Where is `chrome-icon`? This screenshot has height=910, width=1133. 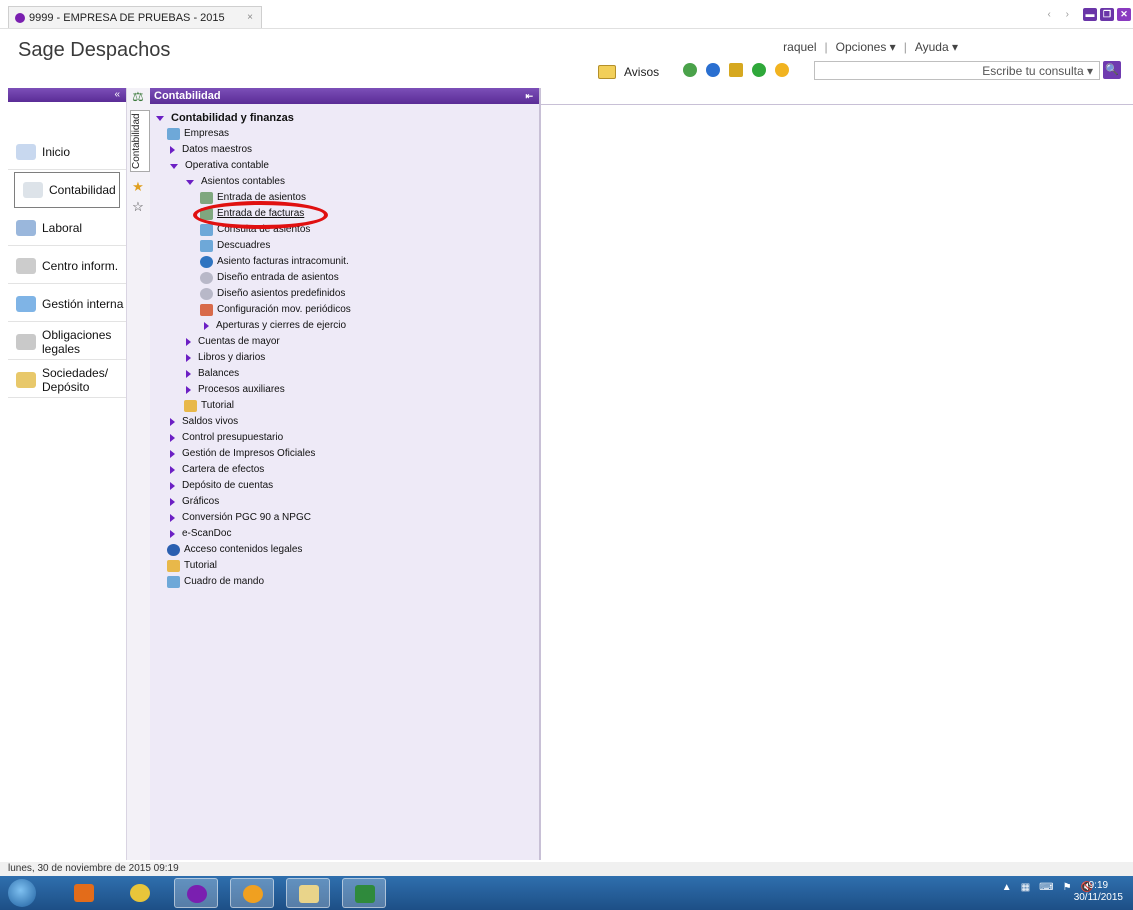
chrome-icon is located at coordinates (140, 893).